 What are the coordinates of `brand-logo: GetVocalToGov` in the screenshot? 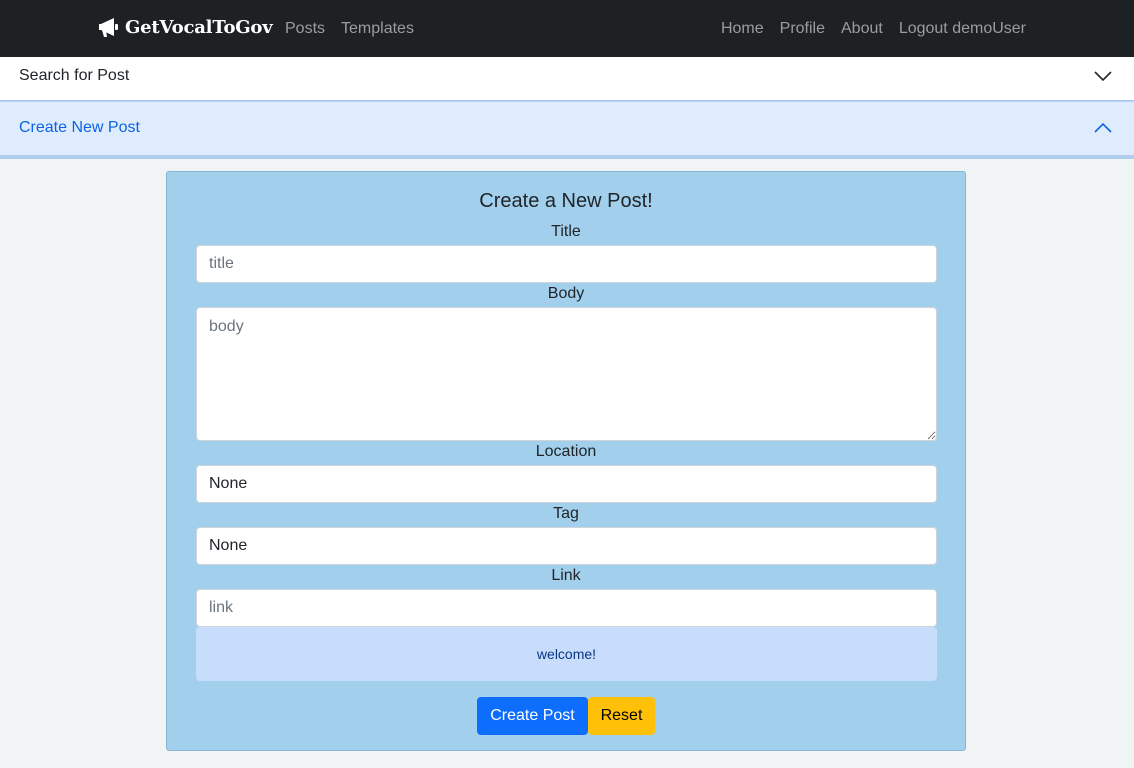 It's located at (185, 27).